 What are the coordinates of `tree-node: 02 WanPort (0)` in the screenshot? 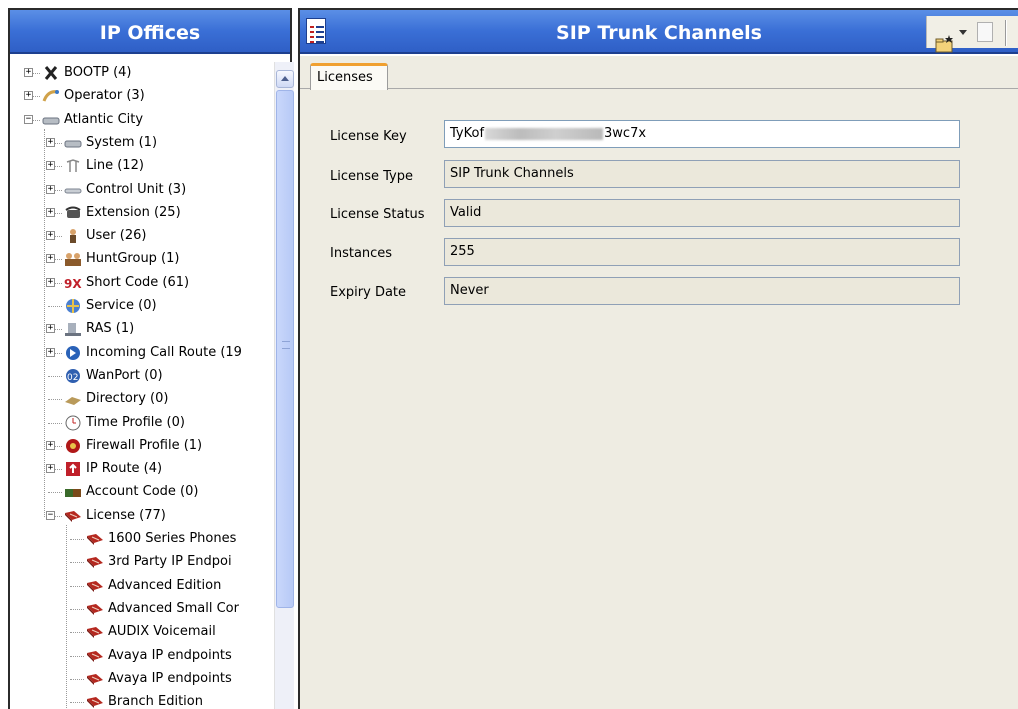 It's located at (141, 376).